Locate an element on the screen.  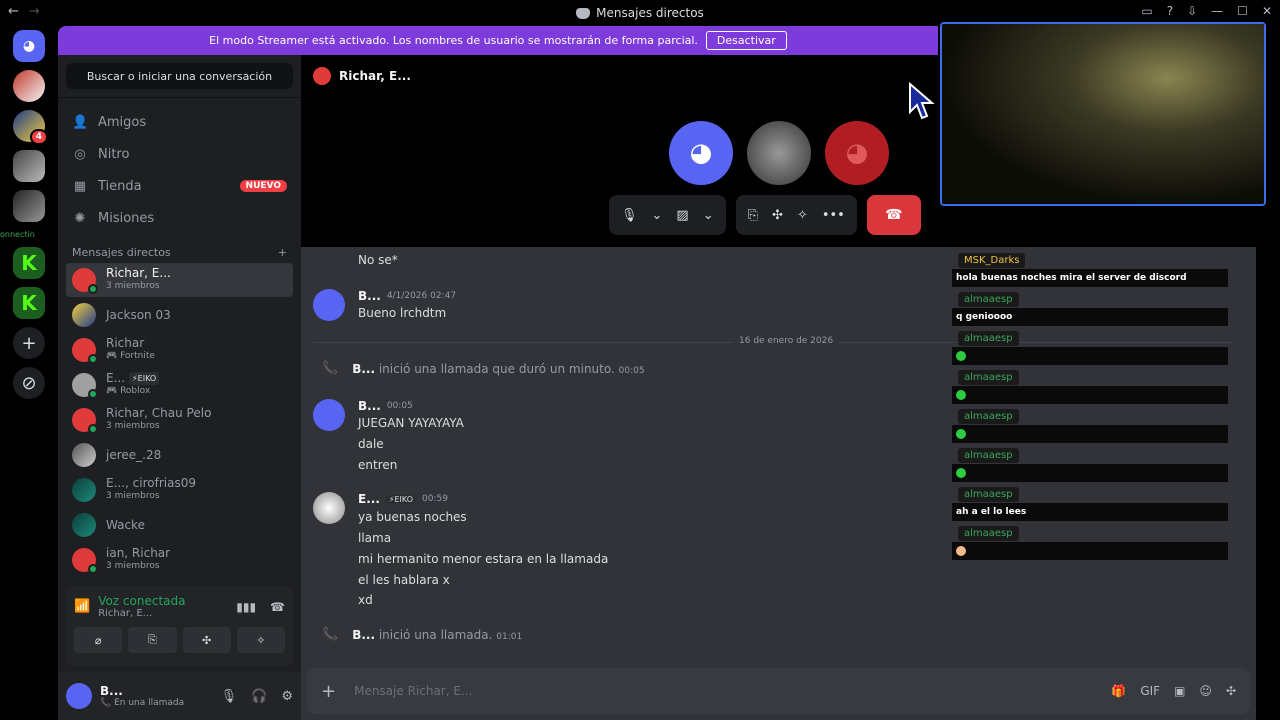
camera-off-icon: ▨ is located at coordinates (682, 215).